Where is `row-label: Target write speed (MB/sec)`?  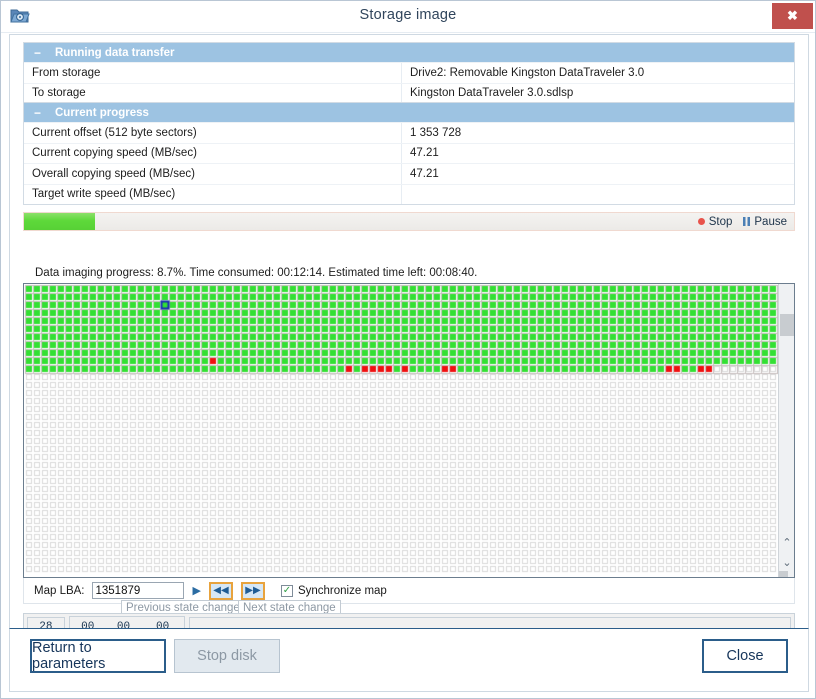
row-label: Target write speed (MB/sec) is located at coordinates (213, 194).